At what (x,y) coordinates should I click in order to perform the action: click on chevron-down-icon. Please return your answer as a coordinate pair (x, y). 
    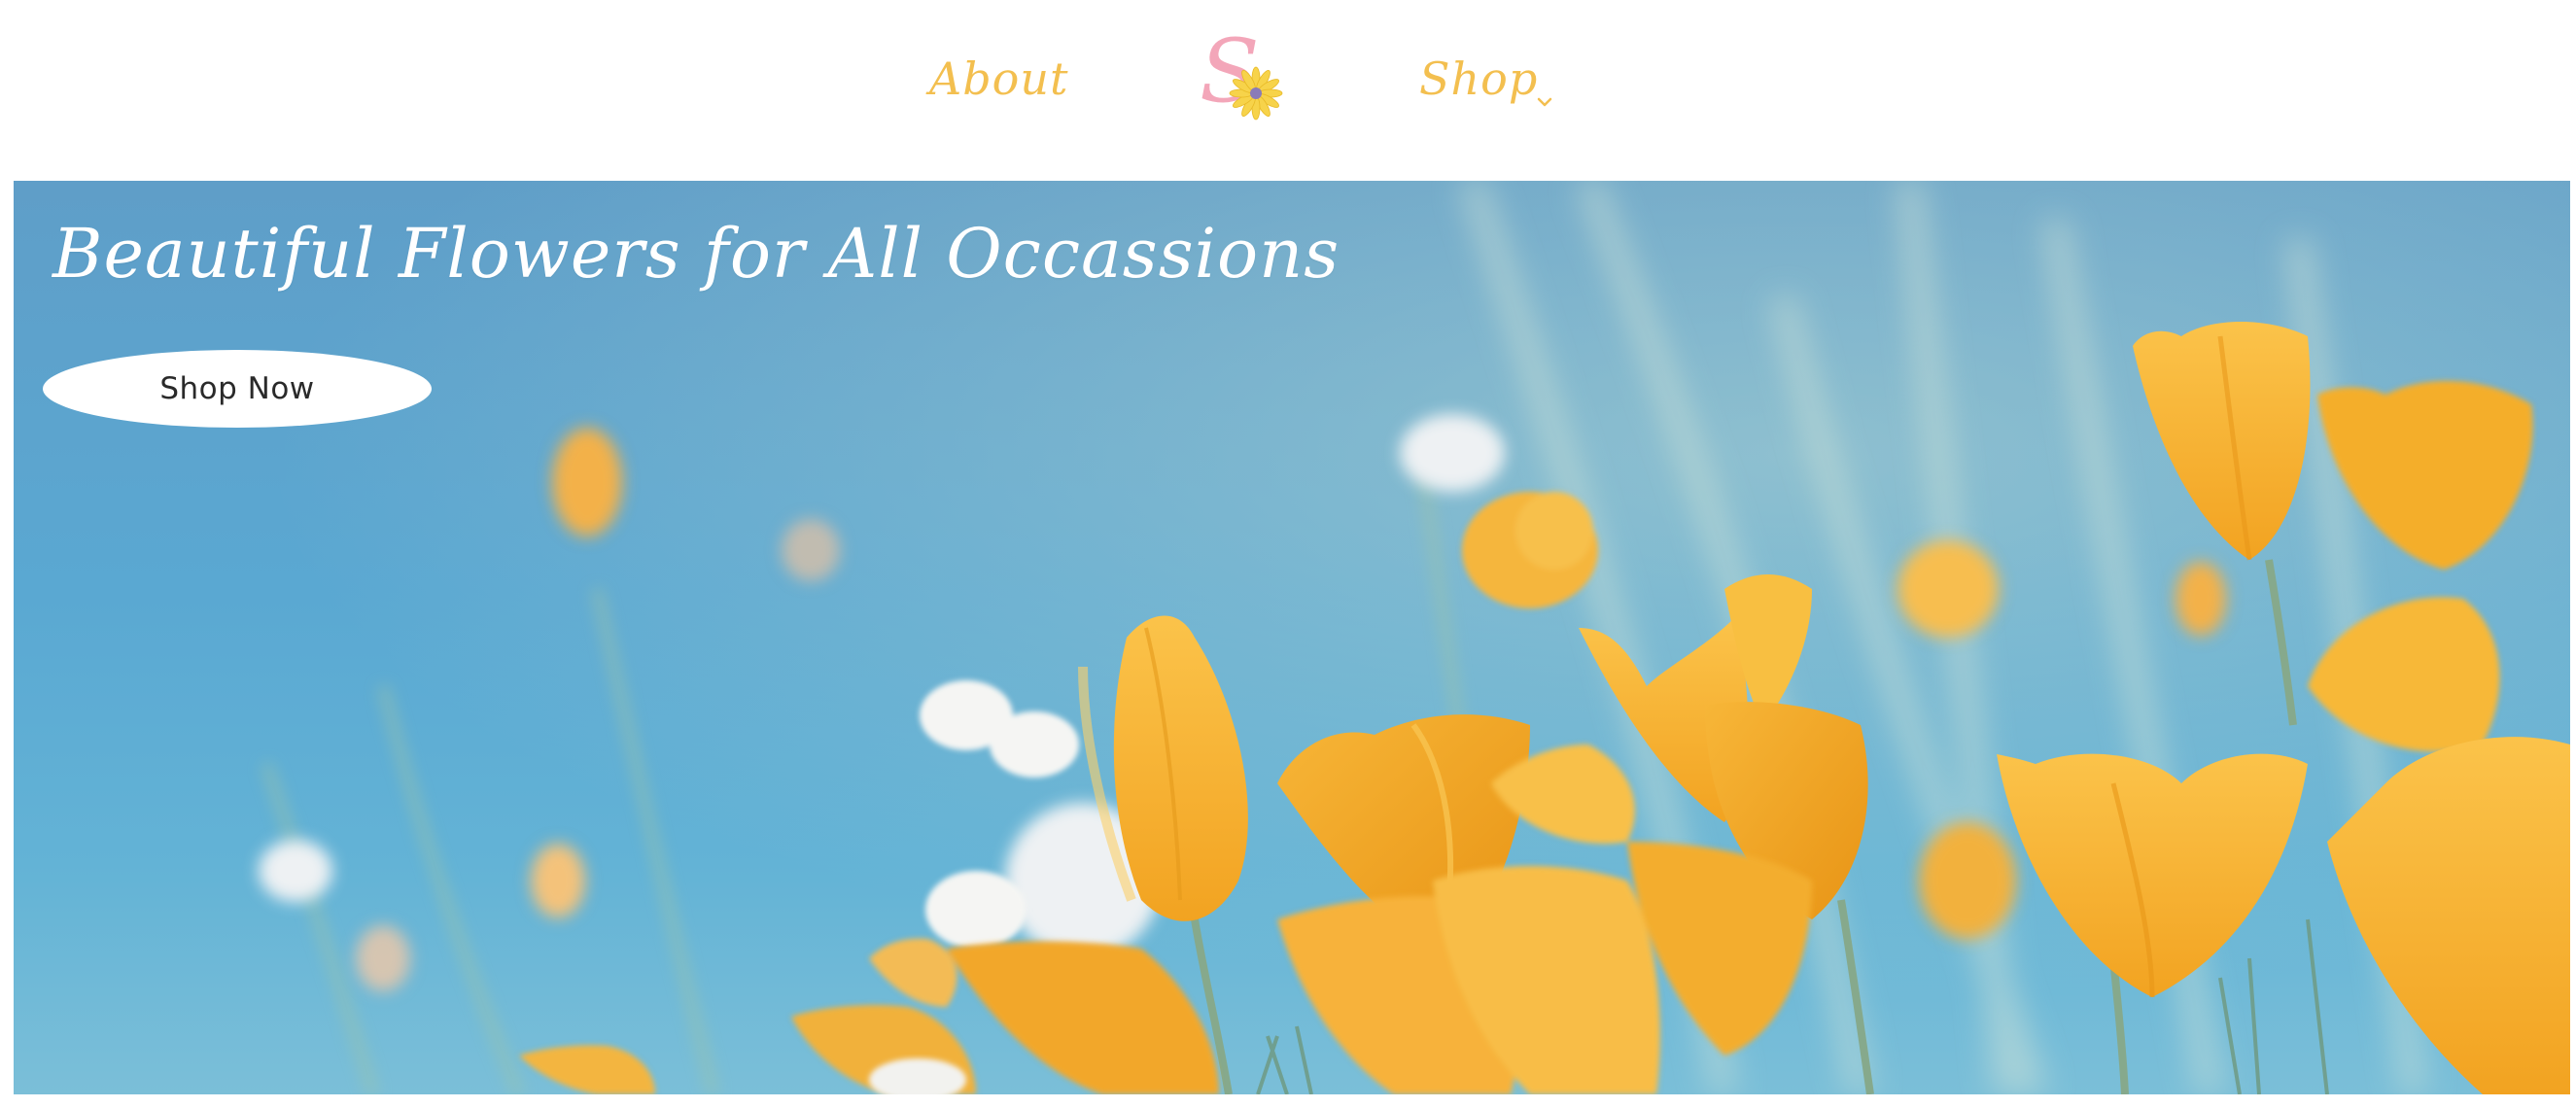
    Looking at the image, I should click on (1545, 102).